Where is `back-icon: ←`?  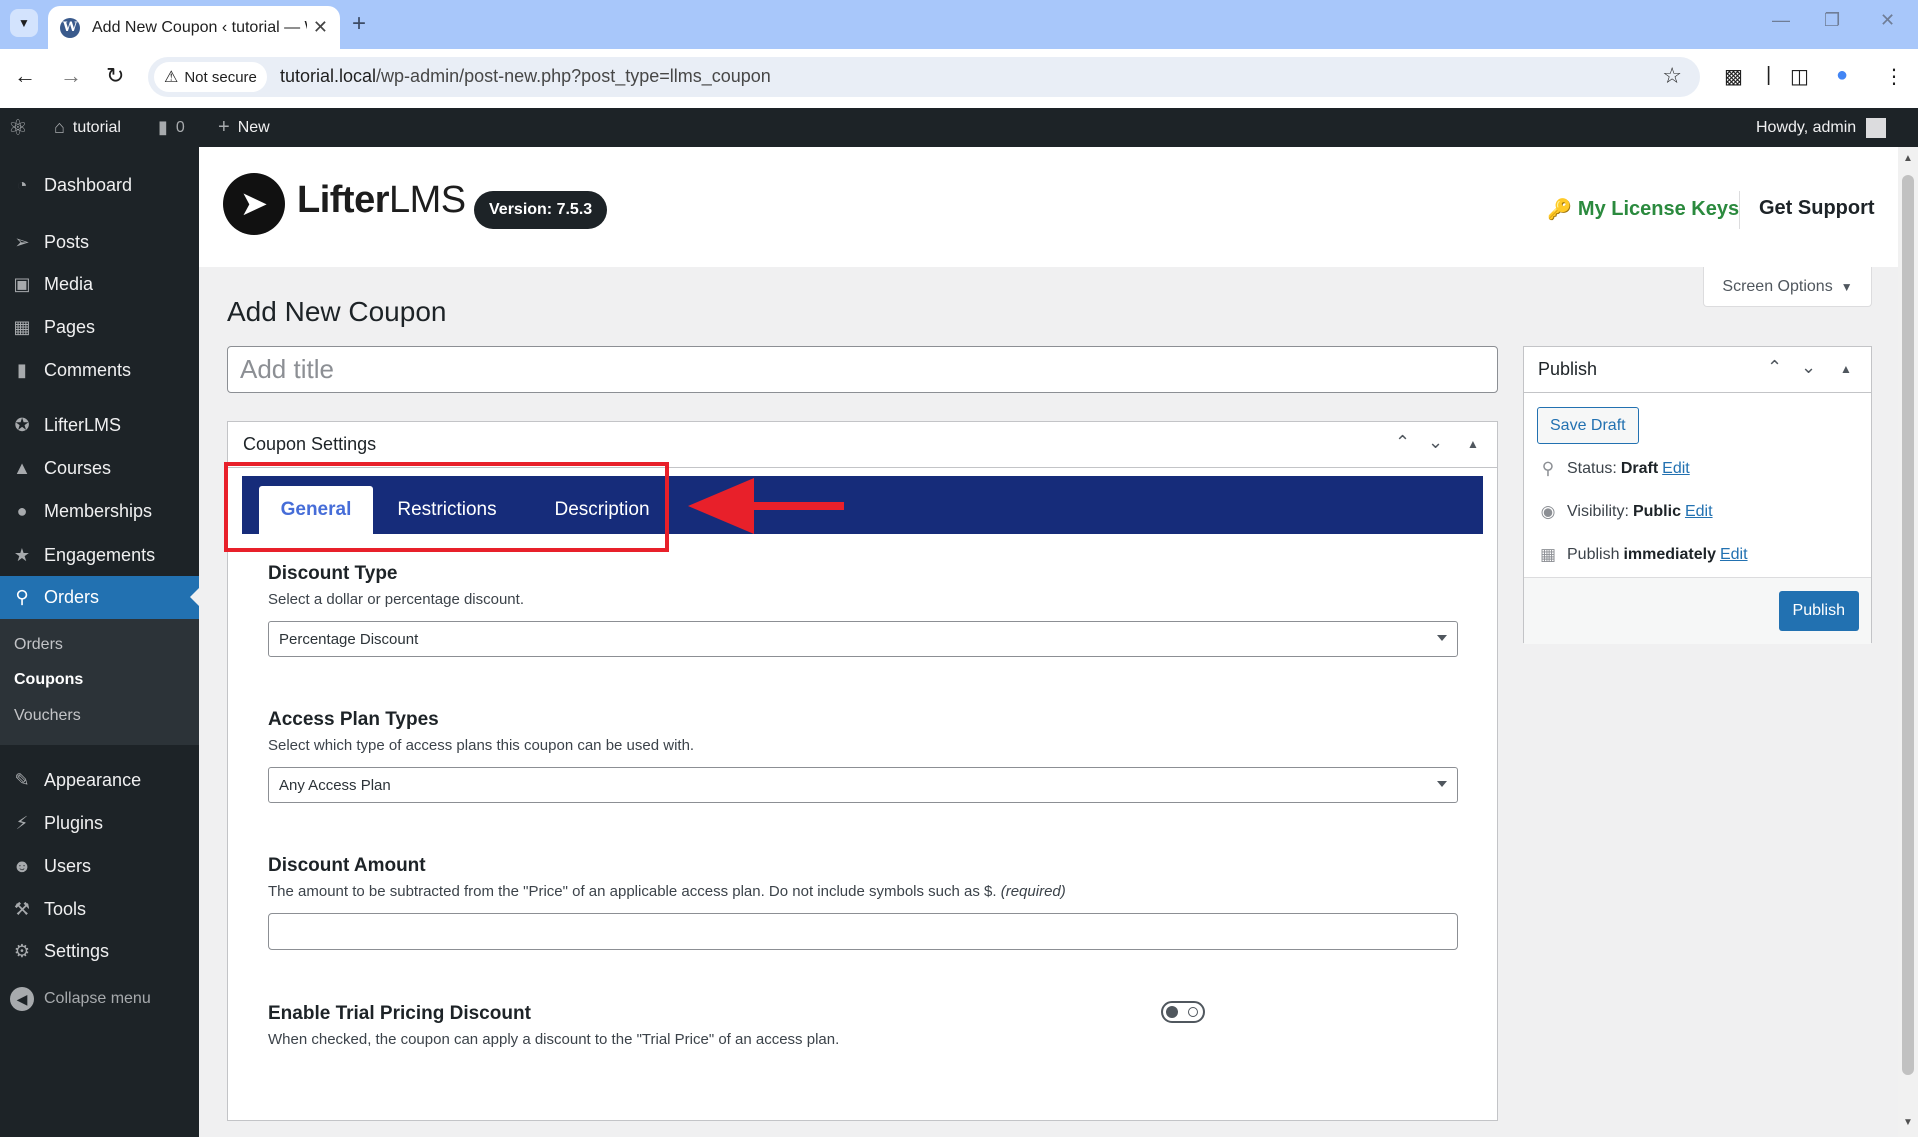 back-icon: ← is located at coordinates (25, 76).